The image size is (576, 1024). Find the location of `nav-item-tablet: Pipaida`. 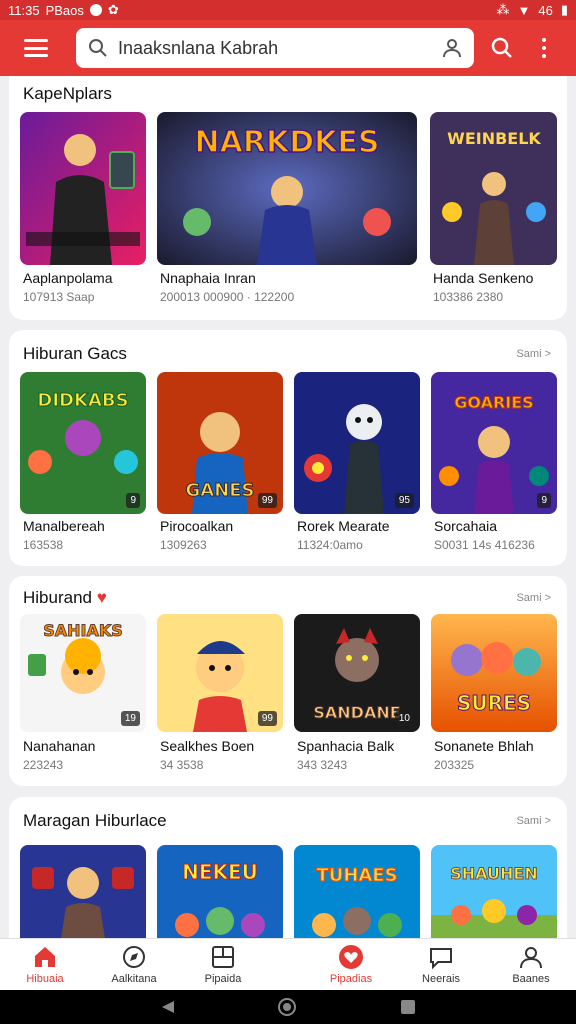

nav-item-tablet: Pipaida is located at coordinates (223, 965).